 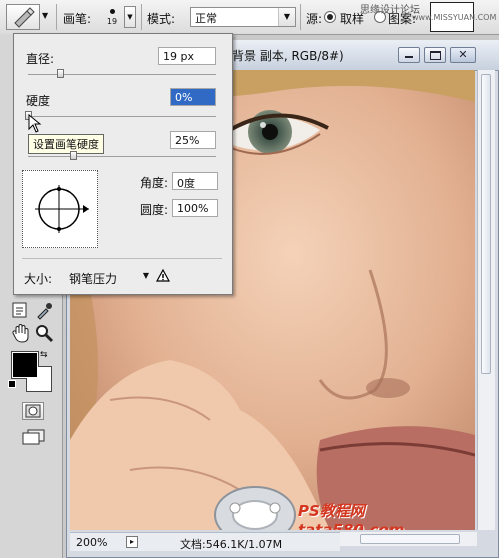 I want to click on size-control-select: 钢笔压力 ▼, so click(x=108, y=277).